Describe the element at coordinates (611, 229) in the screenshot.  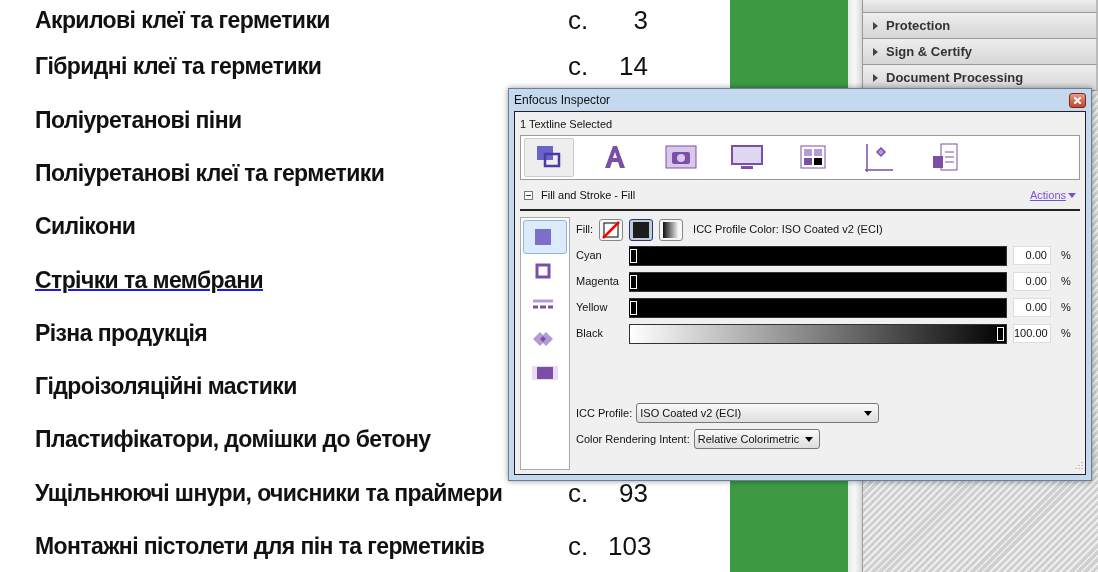
I see `no-fill-icon` at that location.